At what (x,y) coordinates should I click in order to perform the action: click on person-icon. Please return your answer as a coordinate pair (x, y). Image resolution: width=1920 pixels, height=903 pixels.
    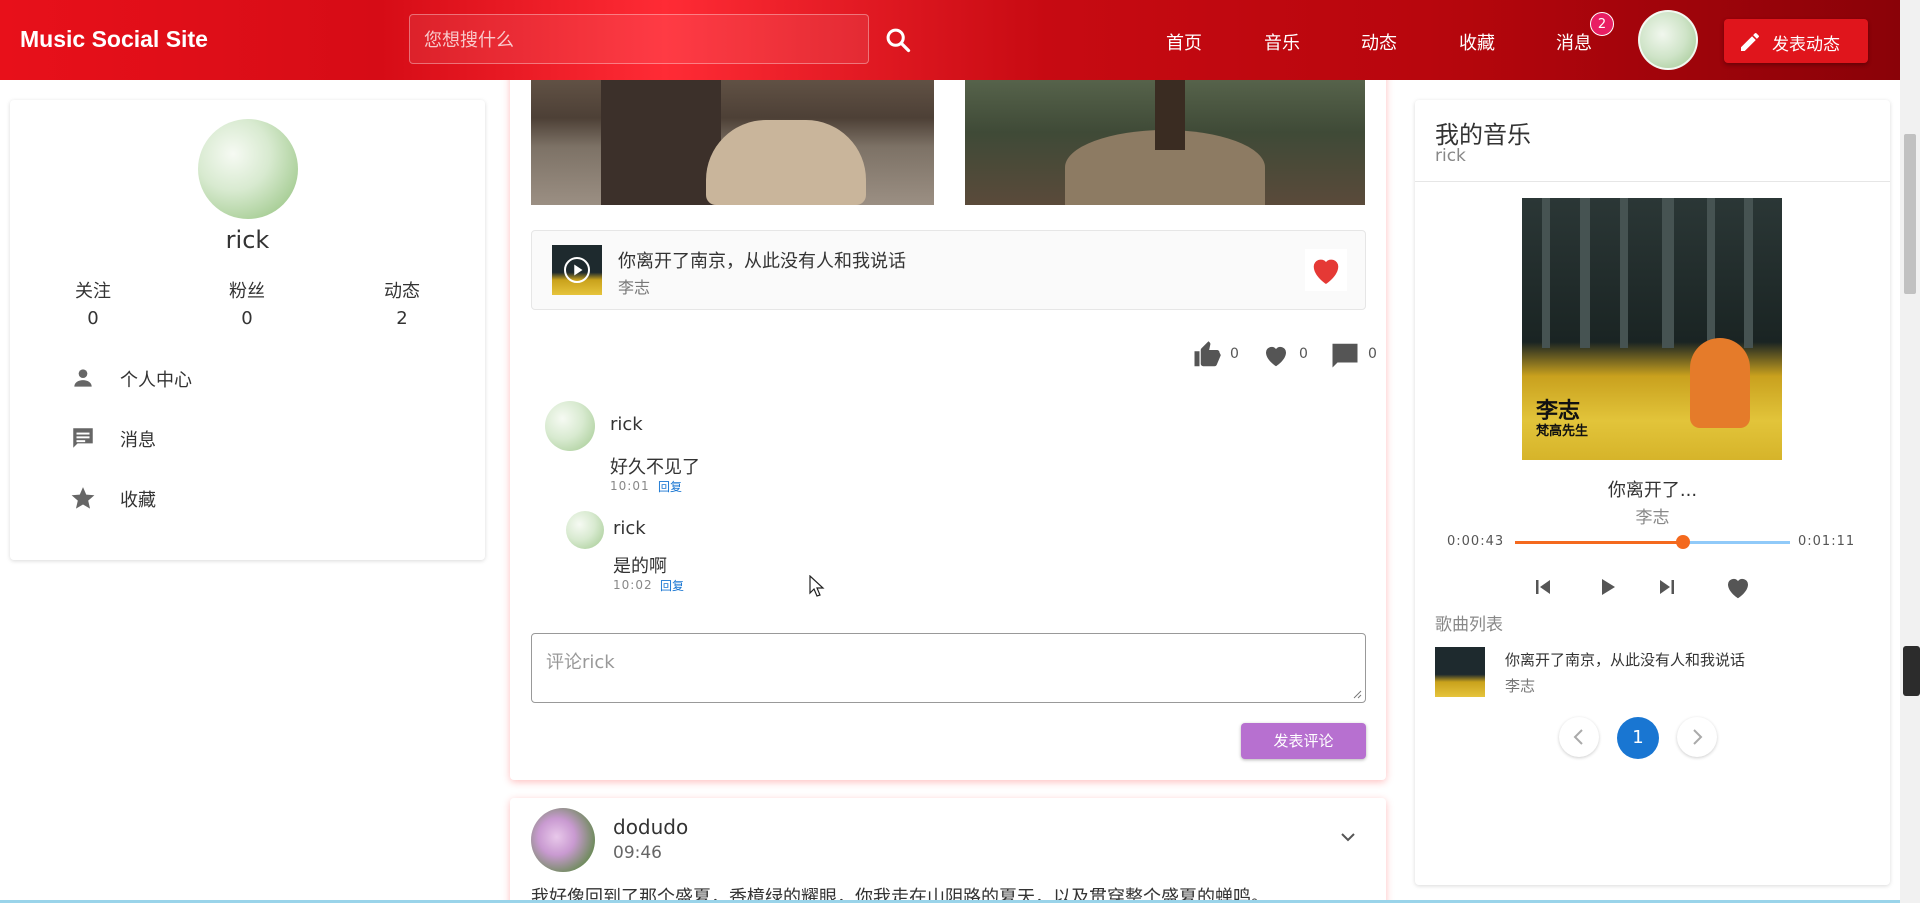
    Looking at the image, I should click on (83, 378).